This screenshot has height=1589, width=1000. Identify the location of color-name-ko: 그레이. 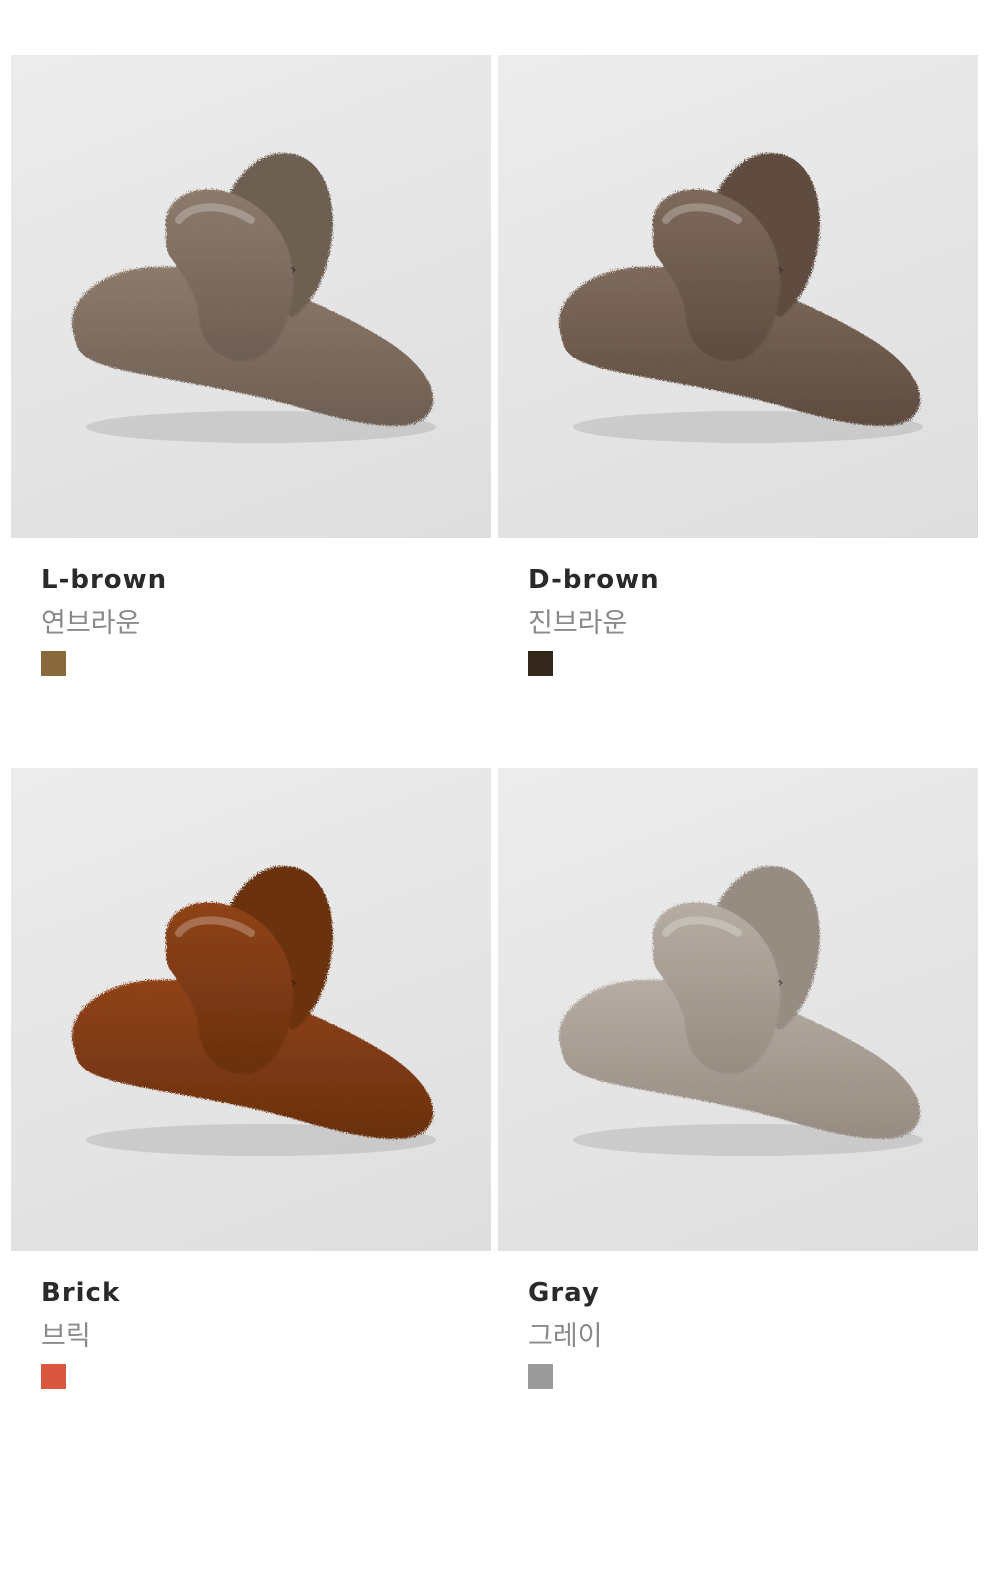
(565, 1336).